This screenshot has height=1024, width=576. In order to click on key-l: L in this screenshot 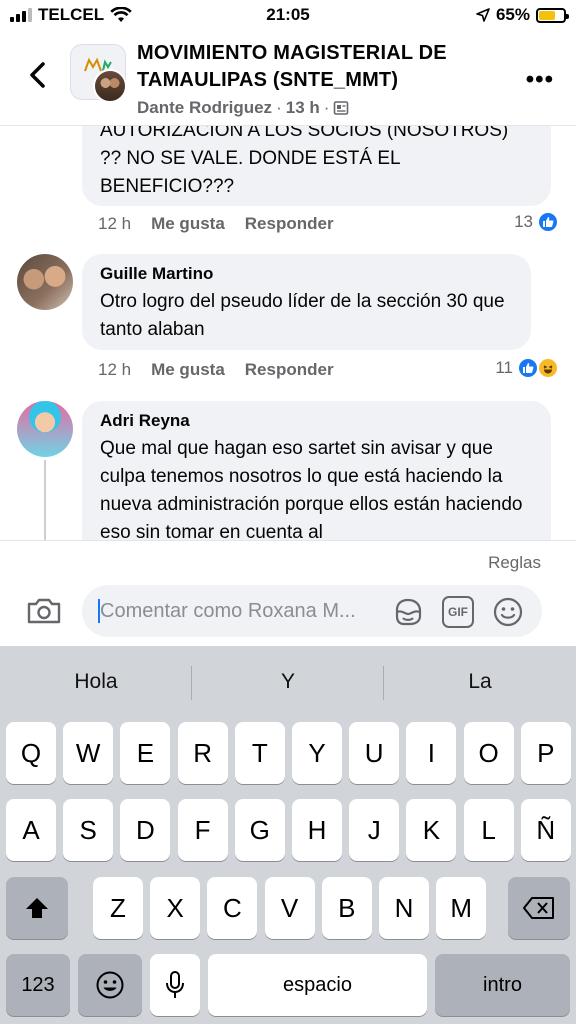, I will do `click(488, 830)`.